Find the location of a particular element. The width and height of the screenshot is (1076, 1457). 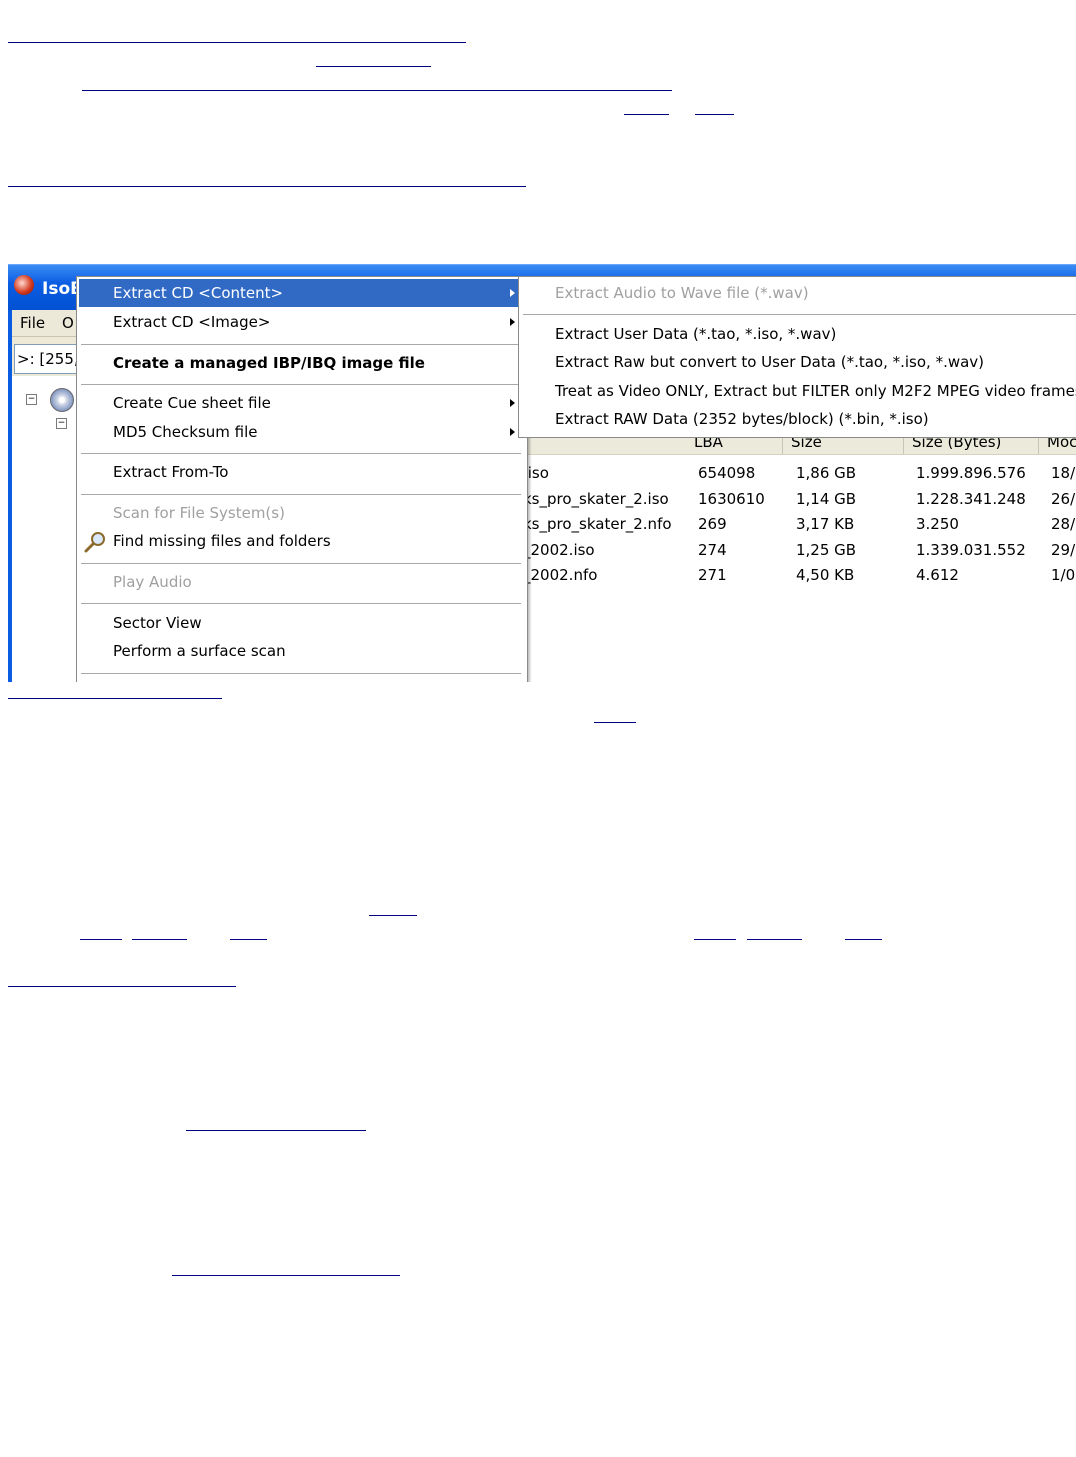

menu-item-label: Find missing files and folders is located at coordinates (222, 541).